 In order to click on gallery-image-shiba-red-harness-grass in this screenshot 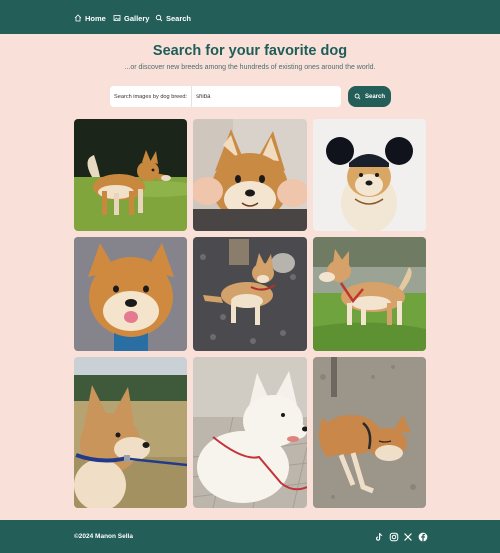, I will do `click(369, 294)`.